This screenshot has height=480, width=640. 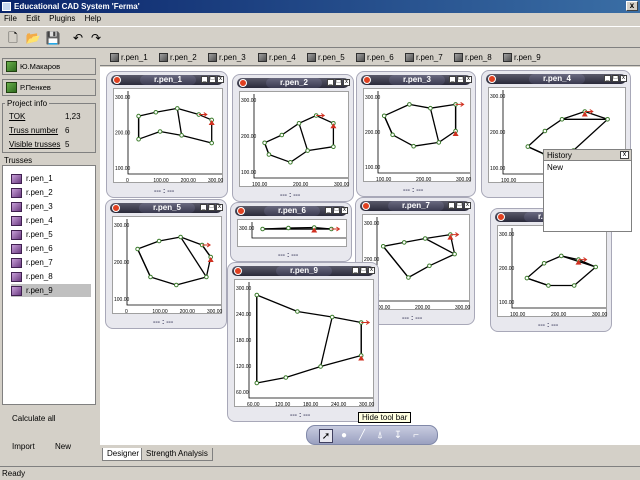 What do you see at coordinates (473, 57) in the screenshot?
I see `tab-r-pen-8: r.pen_8` at bounding box center [473, 57].